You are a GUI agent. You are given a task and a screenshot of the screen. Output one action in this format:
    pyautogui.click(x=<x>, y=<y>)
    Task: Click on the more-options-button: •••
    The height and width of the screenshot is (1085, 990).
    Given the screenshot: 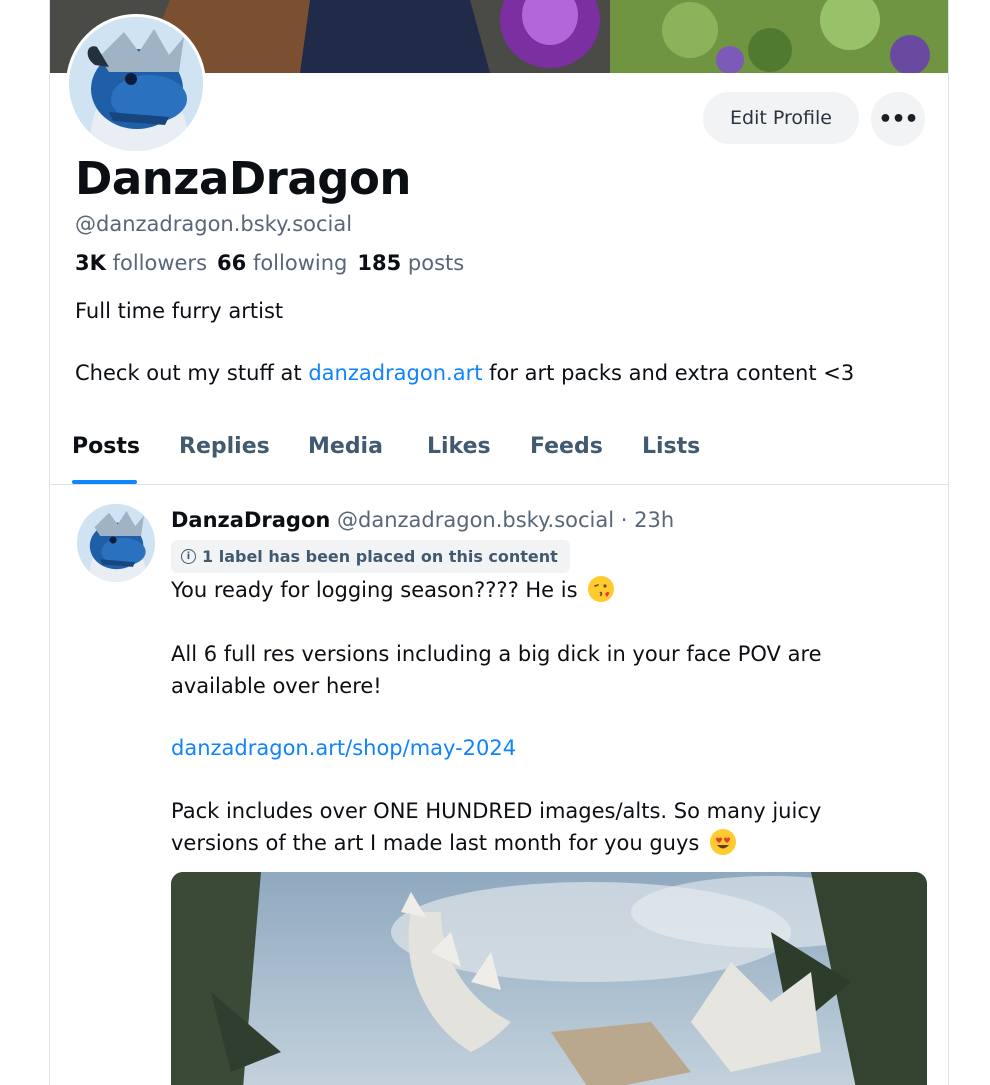 What is the action you would take?
    pyautogui.click(x=898, y=119)
    